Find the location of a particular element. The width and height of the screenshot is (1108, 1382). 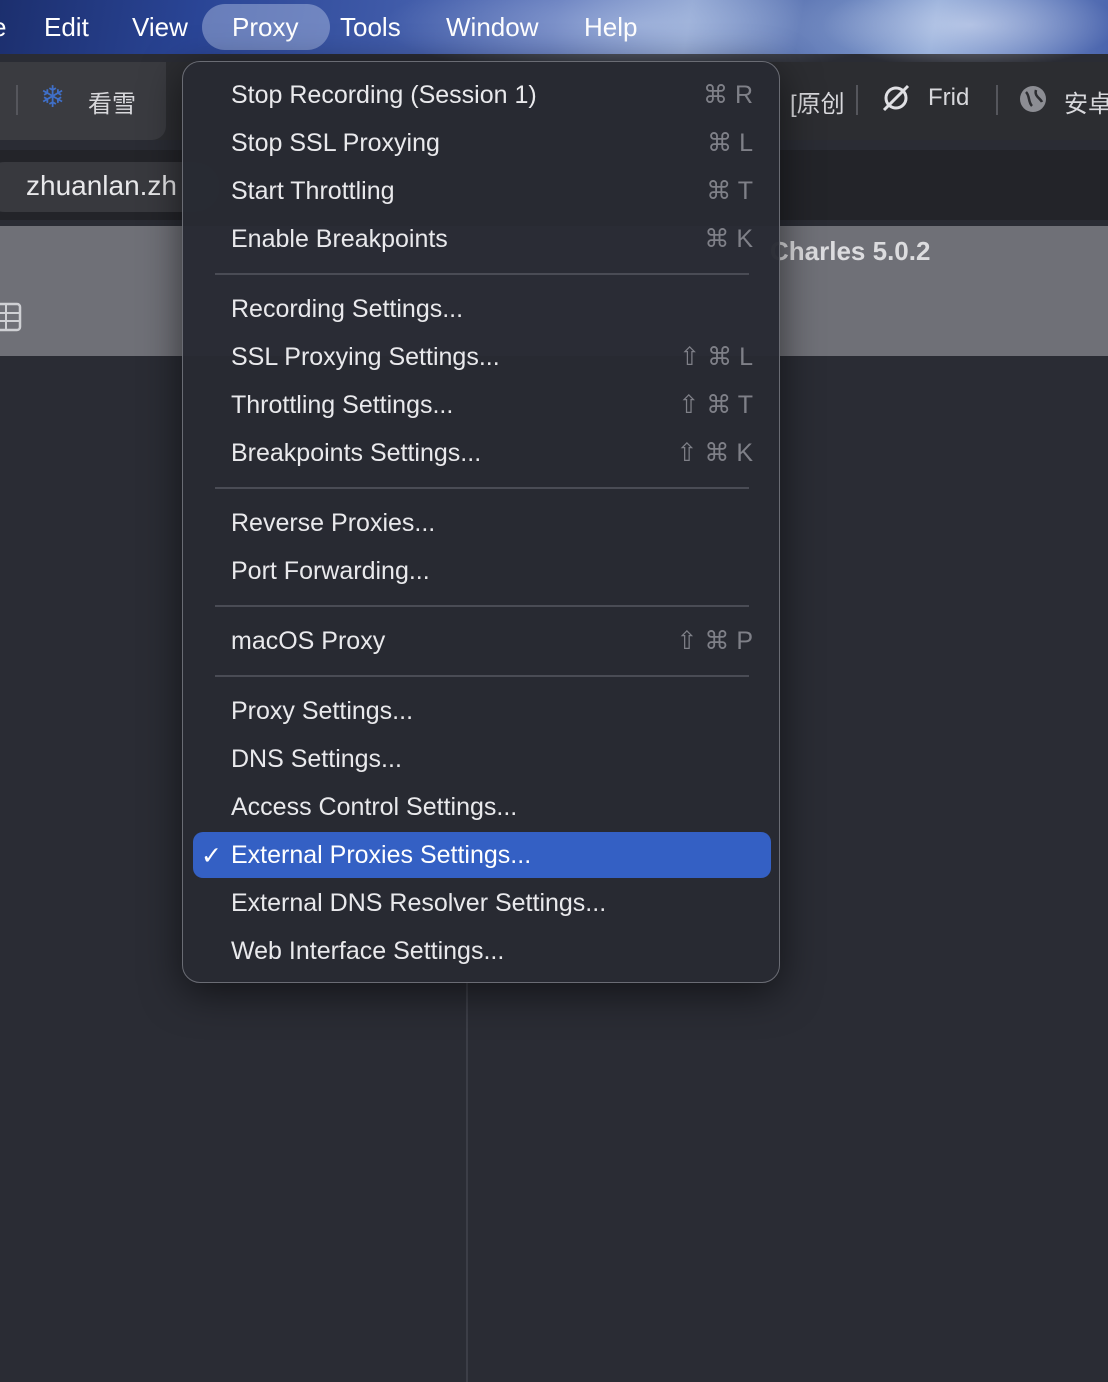

menu-item-breakpoints-settings: Breakpoints Settings... ⇧ ⌘ K is located at coordinates (482, 453).